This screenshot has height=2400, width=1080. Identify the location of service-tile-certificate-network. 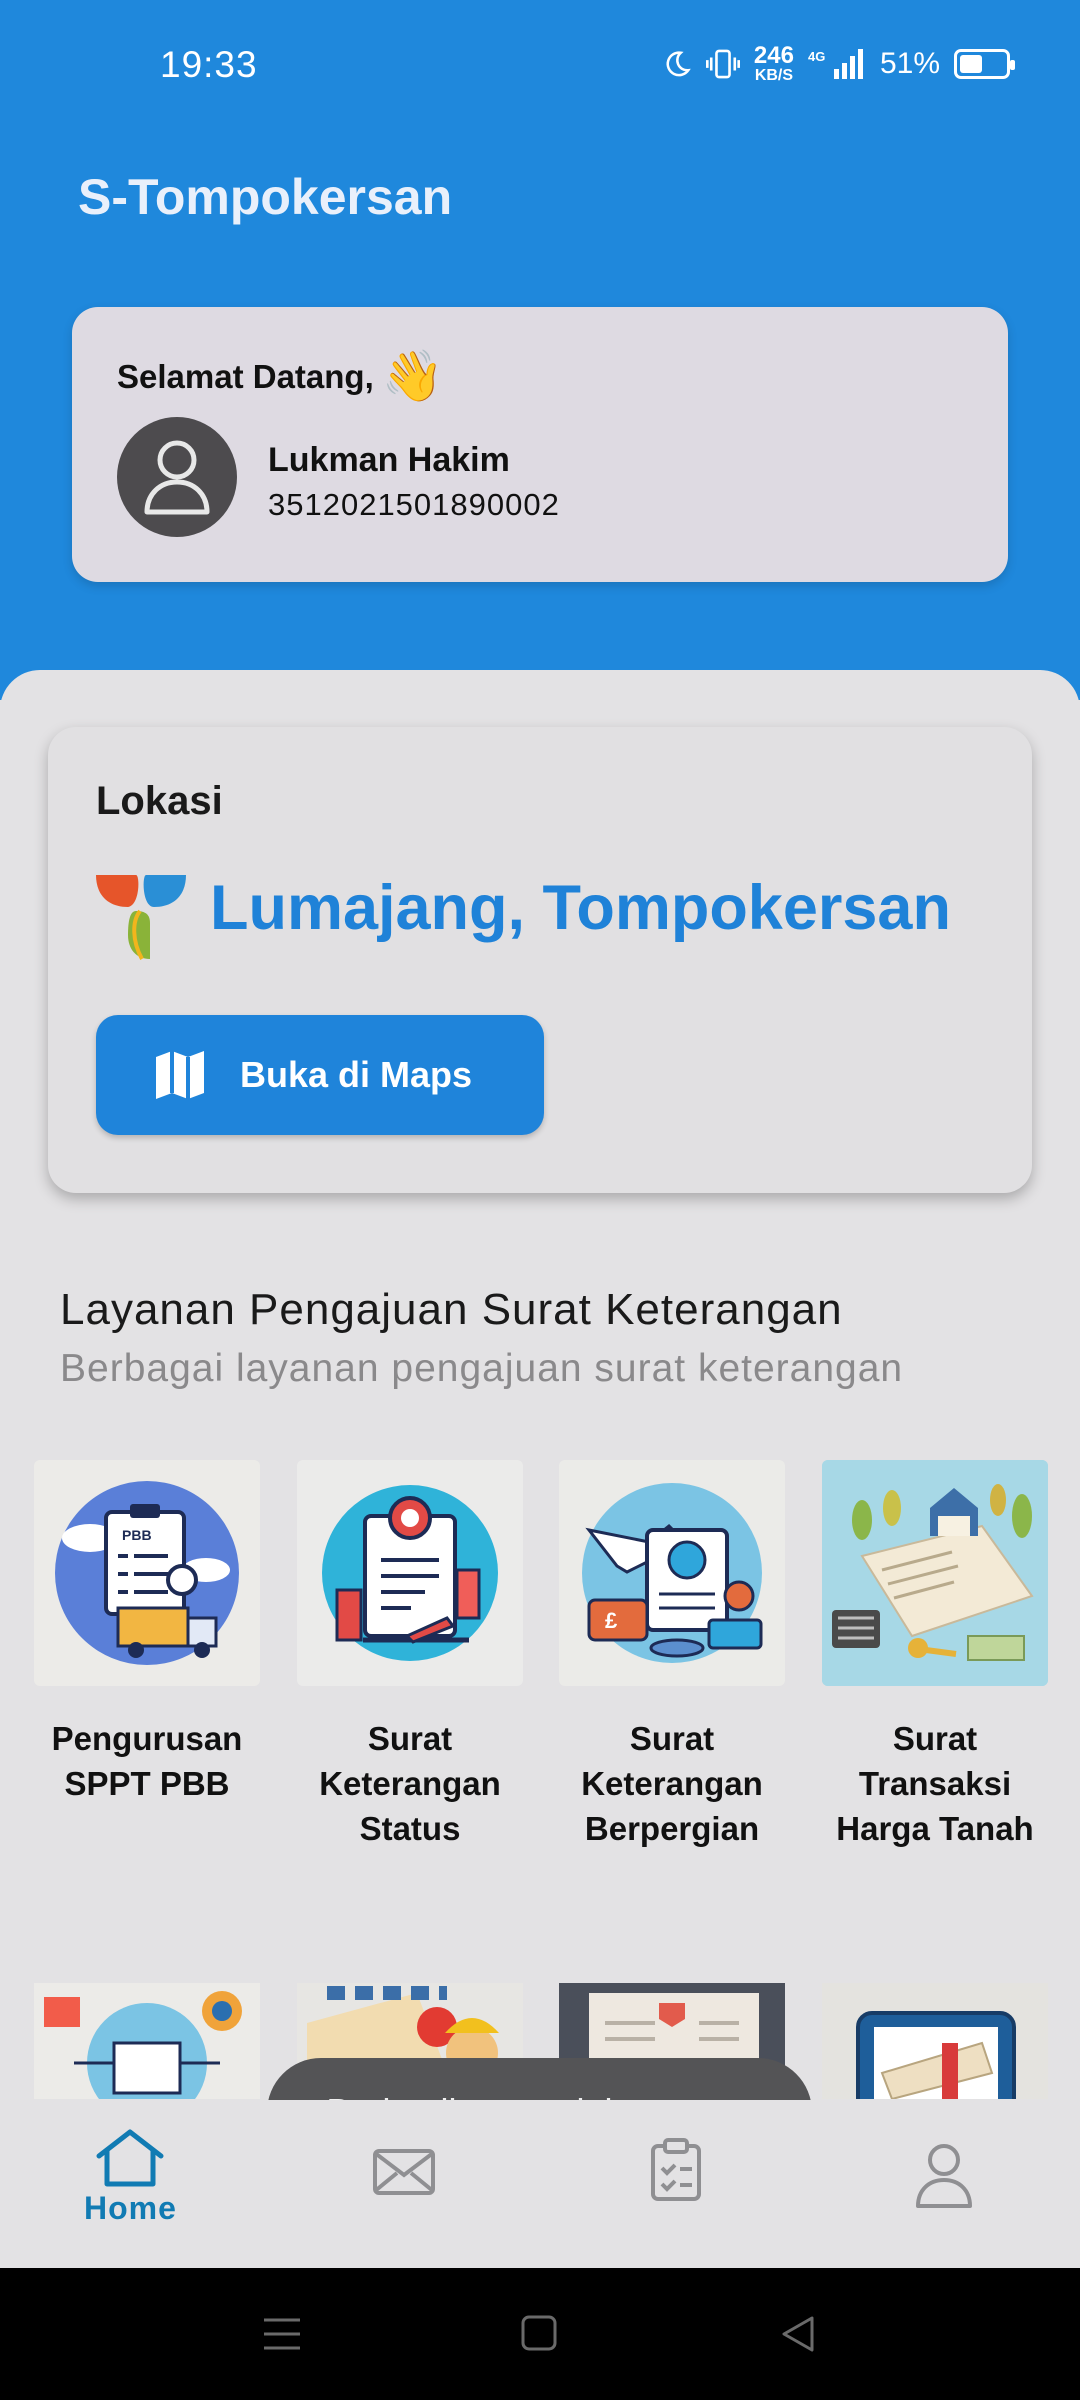
(147, 2041).